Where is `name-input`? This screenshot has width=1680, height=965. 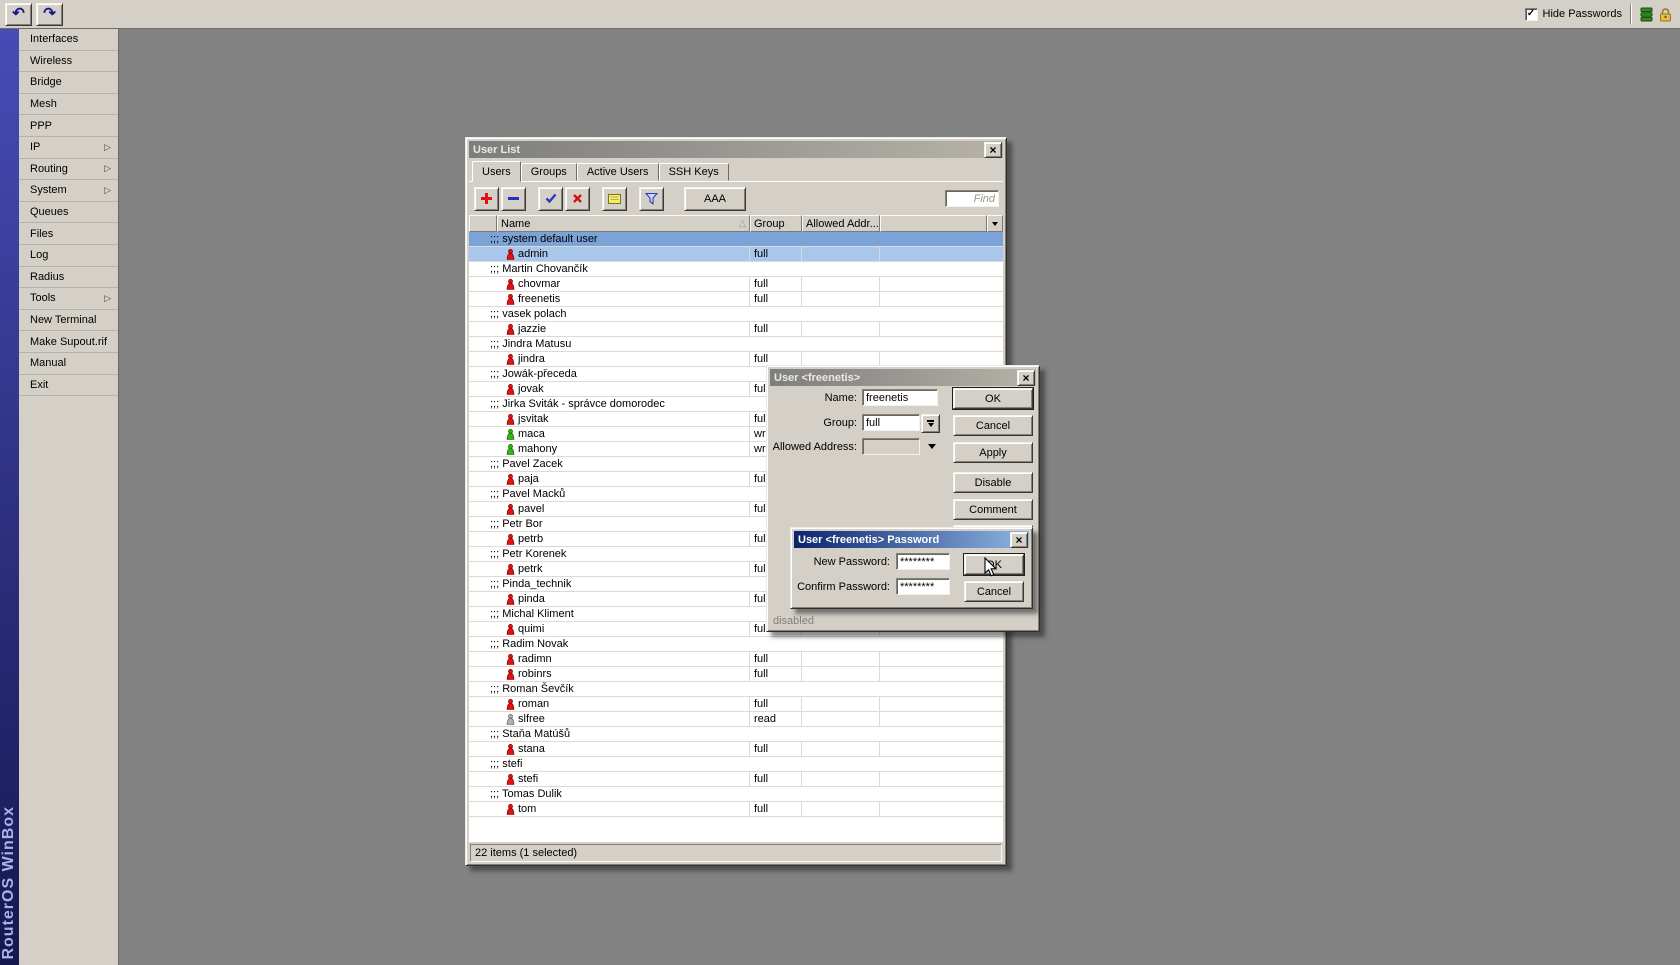
name-input is located at coordinates (900, 397).